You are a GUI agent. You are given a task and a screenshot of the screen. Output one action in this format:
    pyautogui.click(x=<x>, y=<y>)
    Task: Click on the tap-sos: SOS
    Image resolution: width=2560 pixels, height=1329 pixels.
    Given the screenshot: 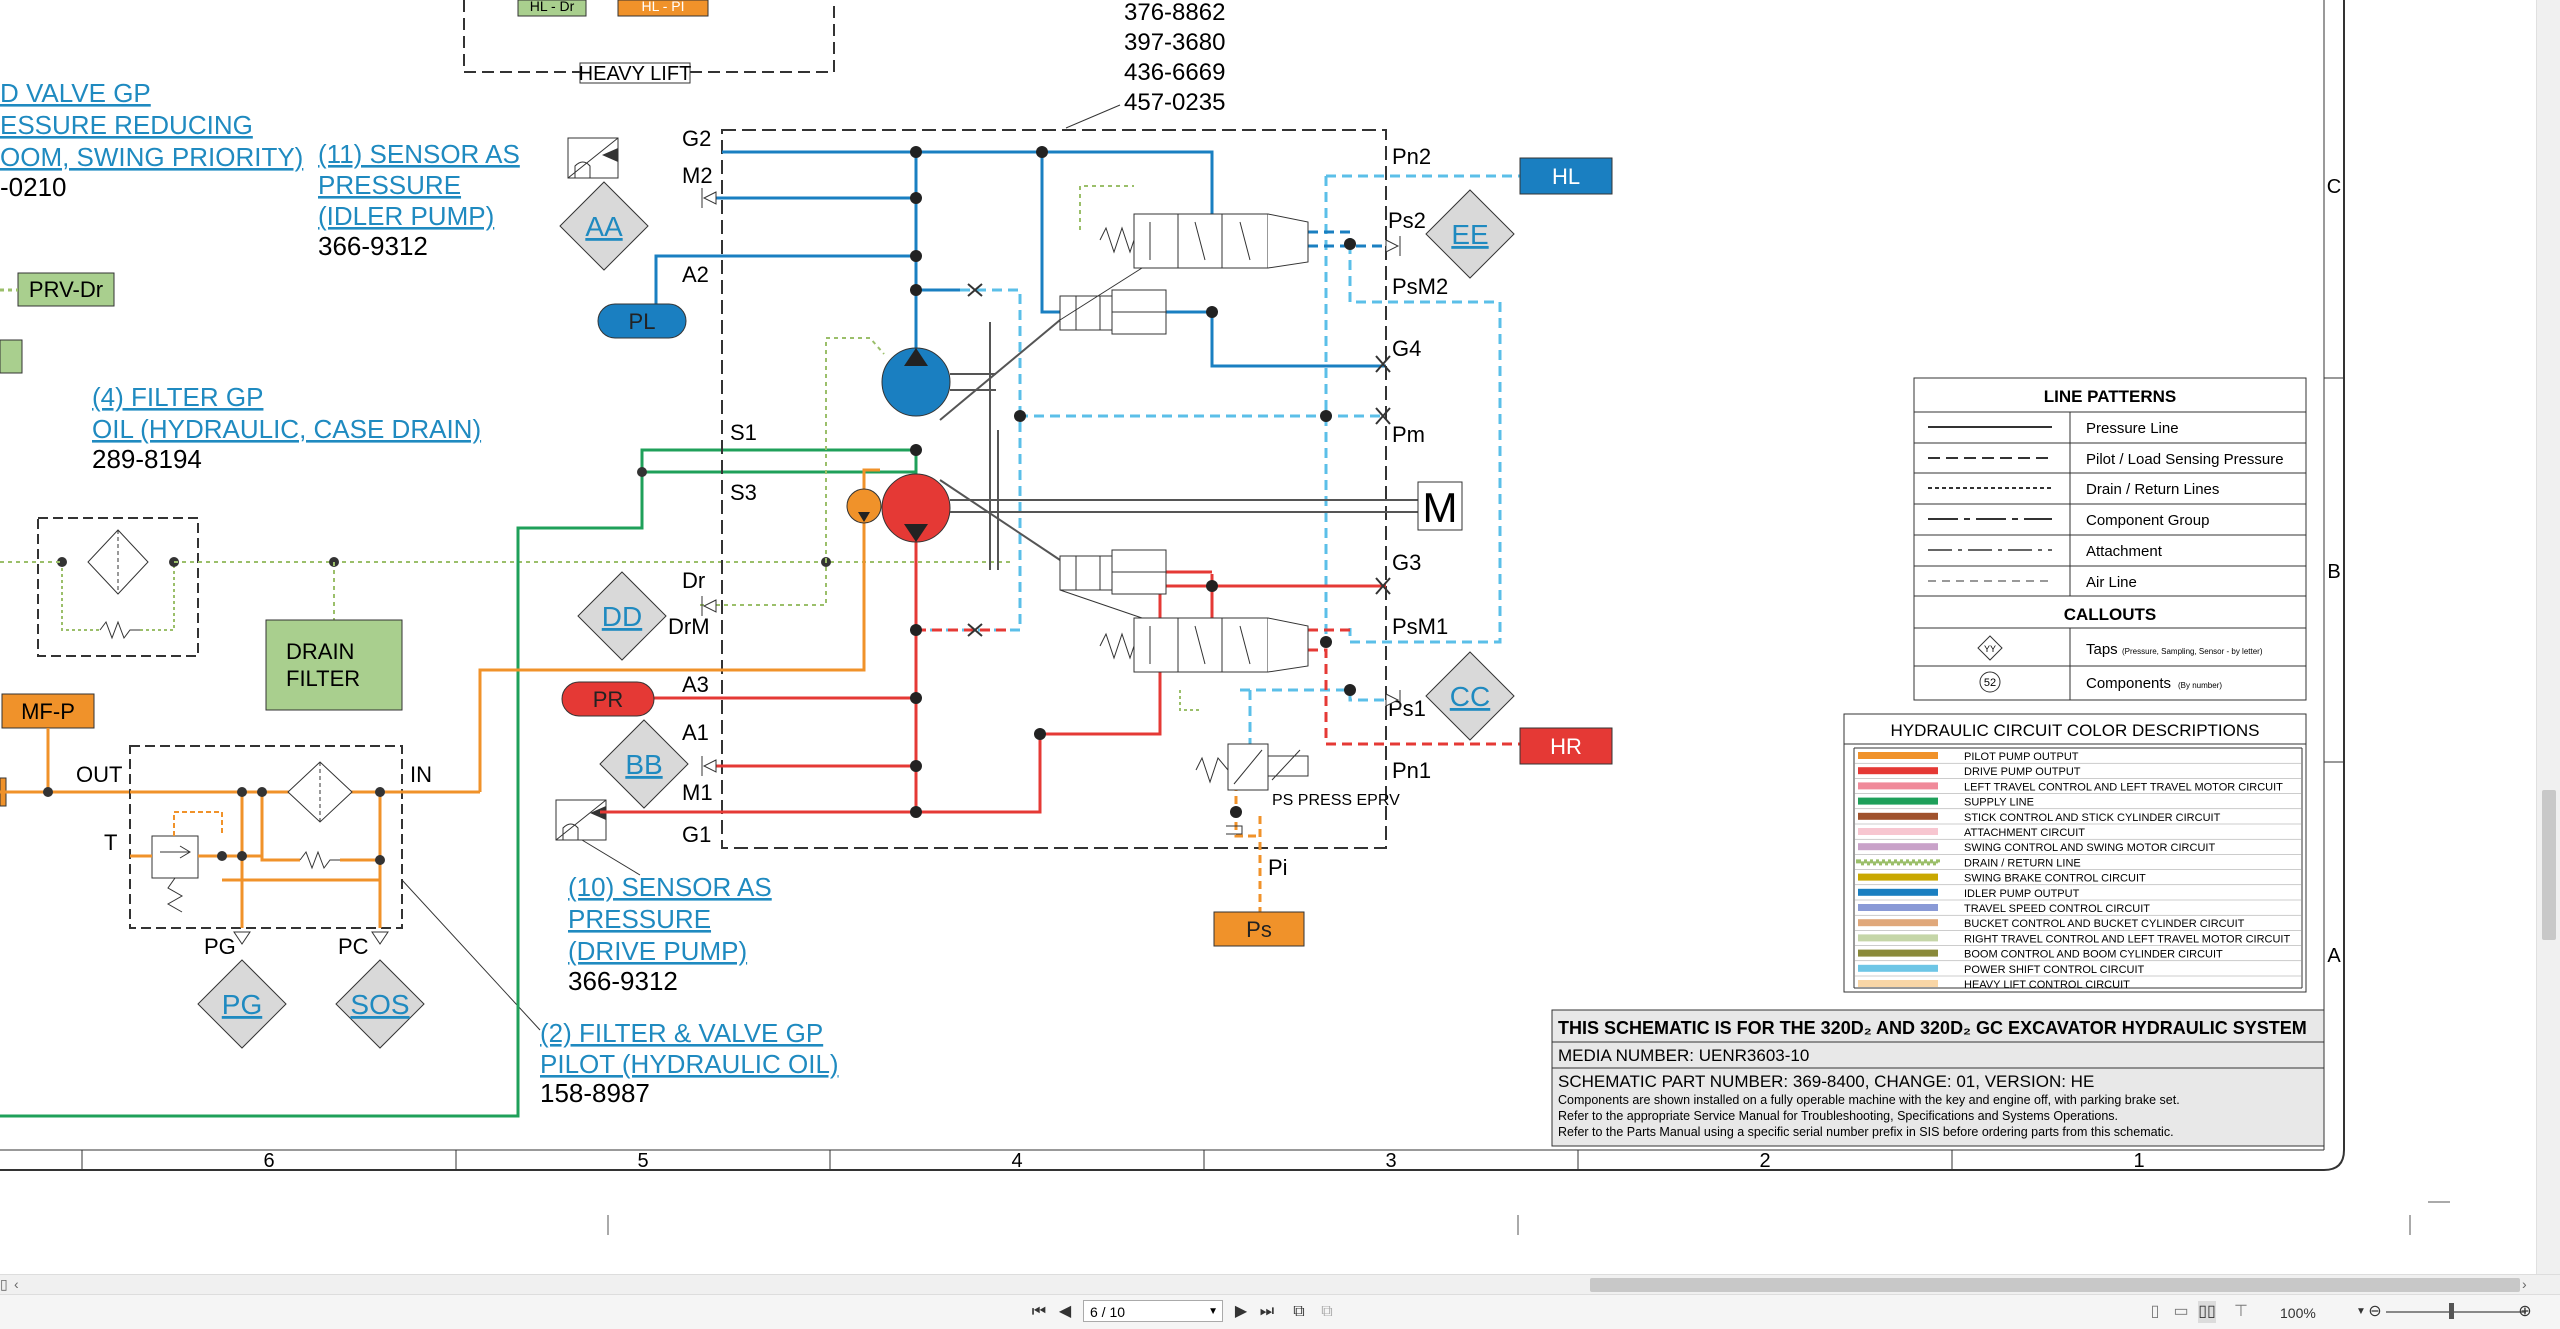 What is the action you would take?
    pyautogui.click(x=380, y=1004)
    